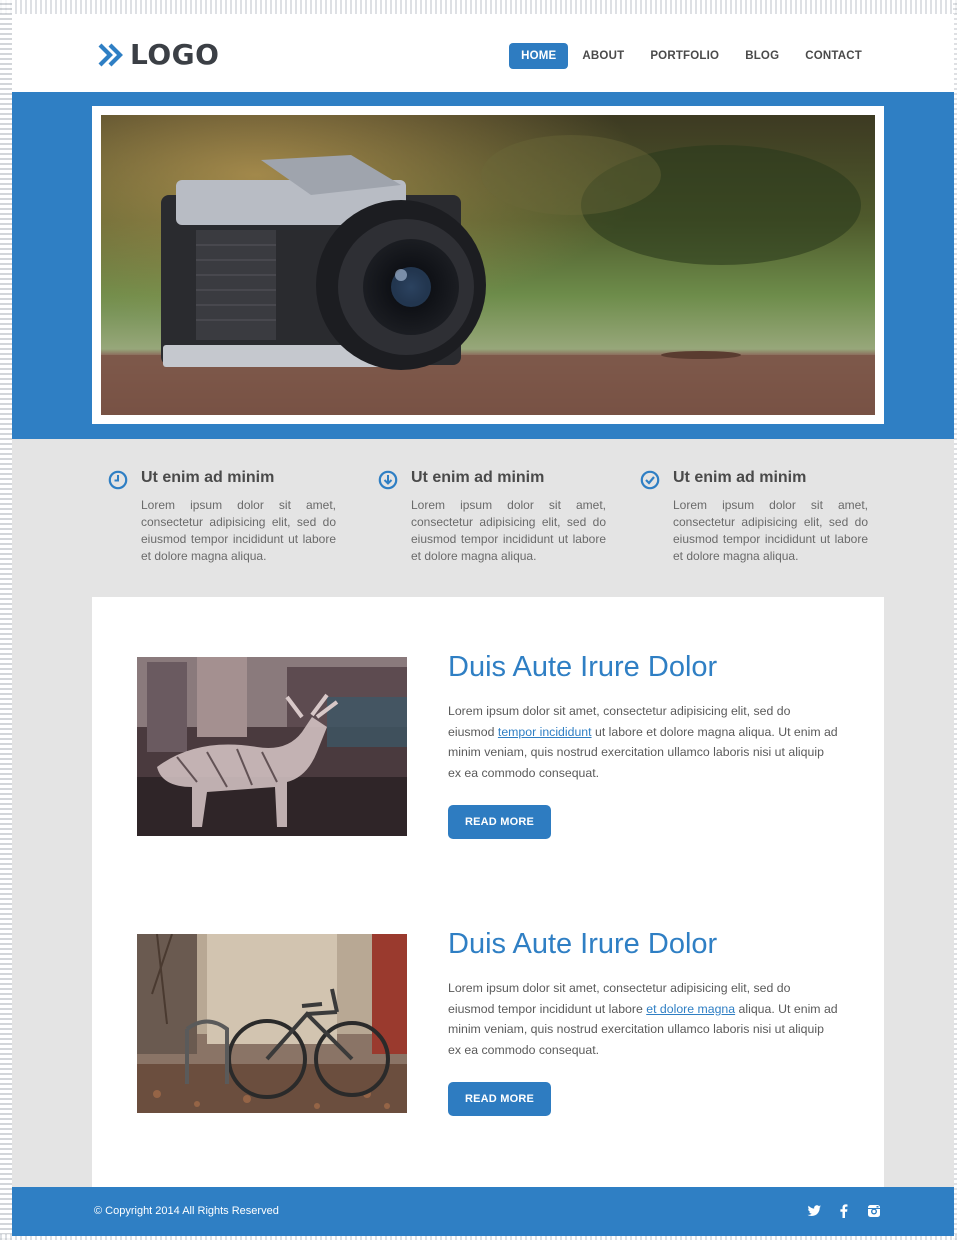 This screenshot has height=1240, width=957. What do you see at coordinates (539, 56) in the screenshot?
I see `nav-home: HOME` at bounding box center [539, 56].